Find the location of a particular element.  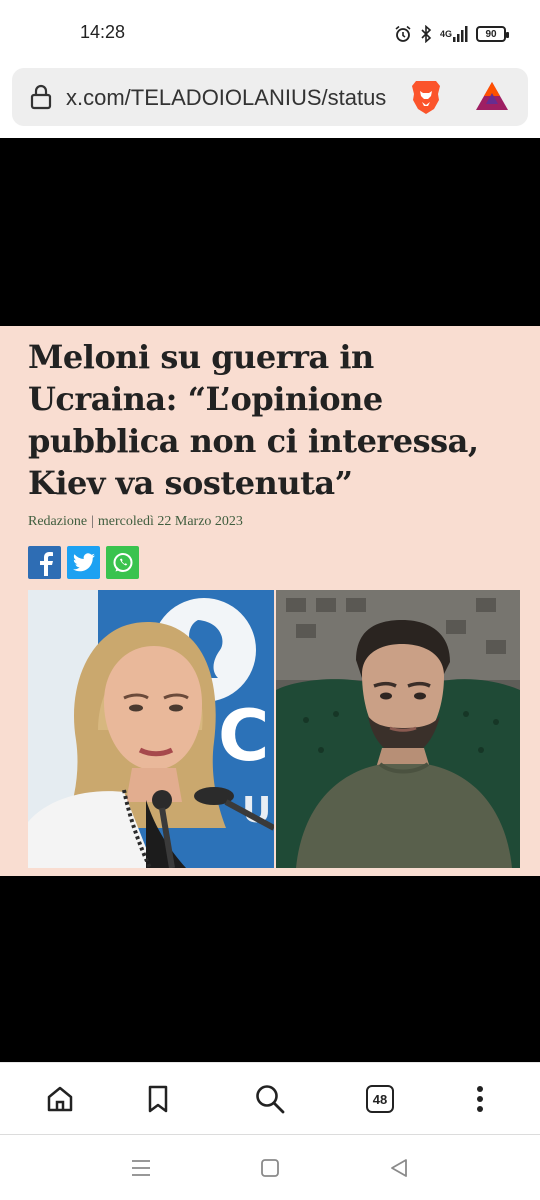

alarm-icon is located at coordinates (403, 34).